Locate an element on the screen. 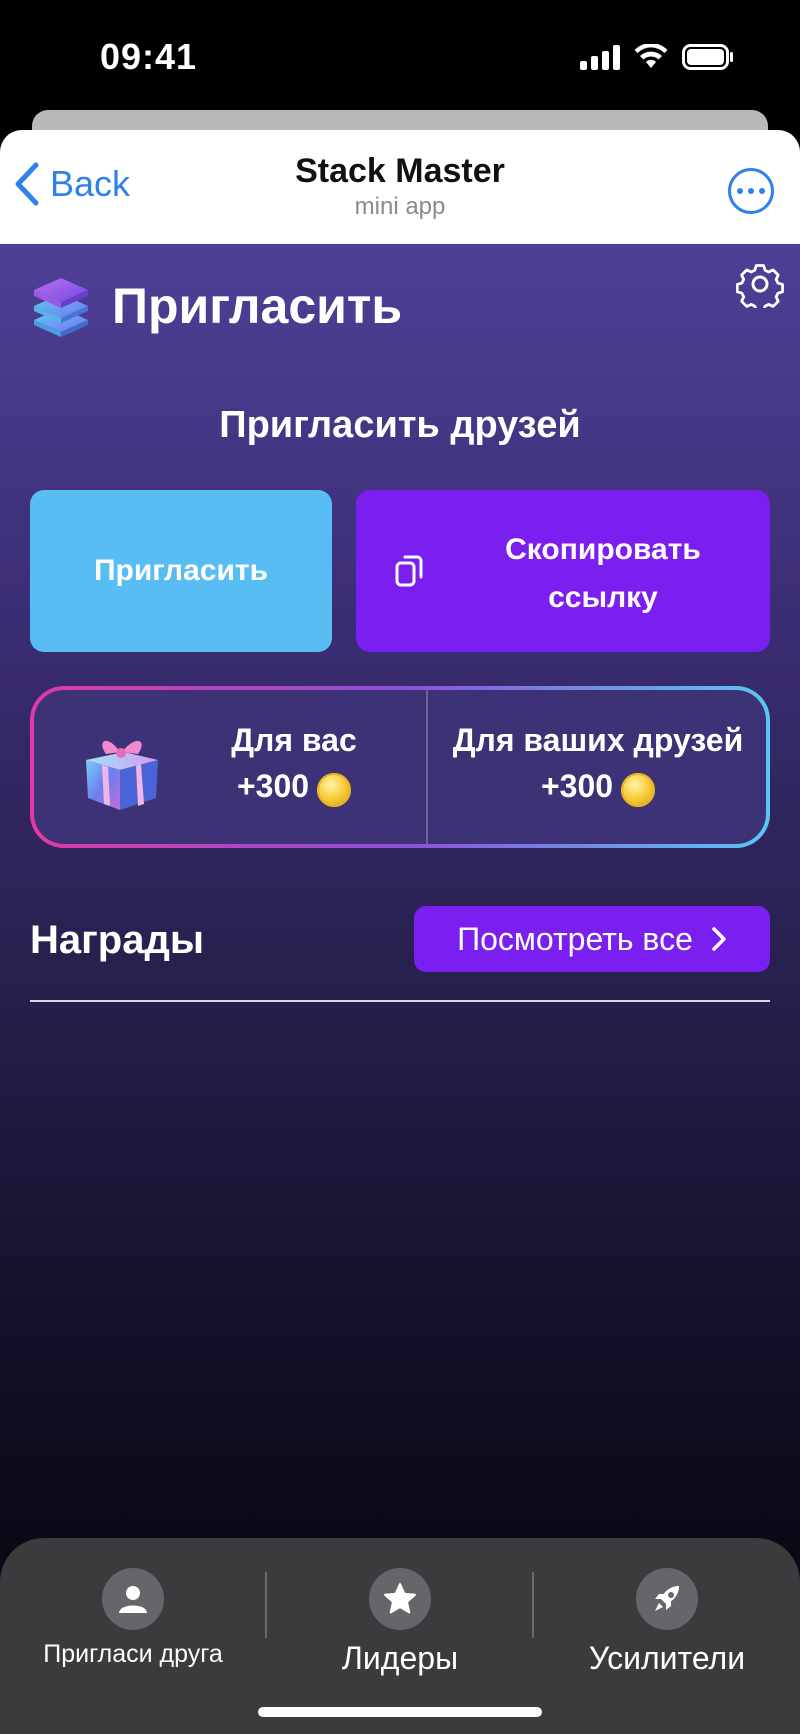 This screenshot has height=1734, width=800. page-title: Пригласить is located at coordinates (257, 306).